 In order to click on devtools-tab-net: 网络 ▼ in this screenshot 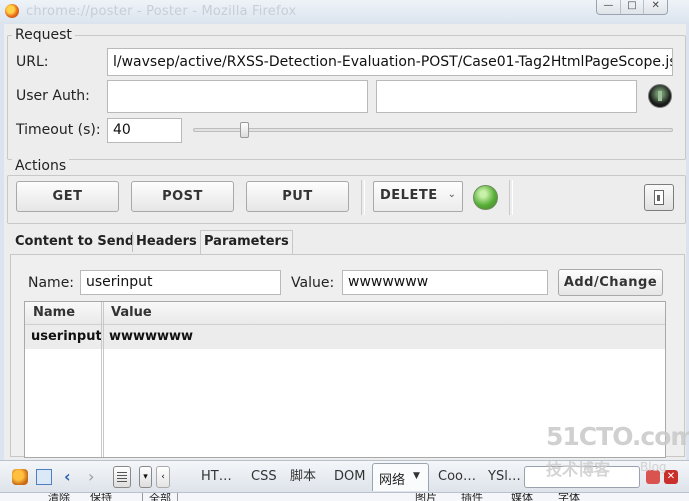, I will do `click(400, 477)`.